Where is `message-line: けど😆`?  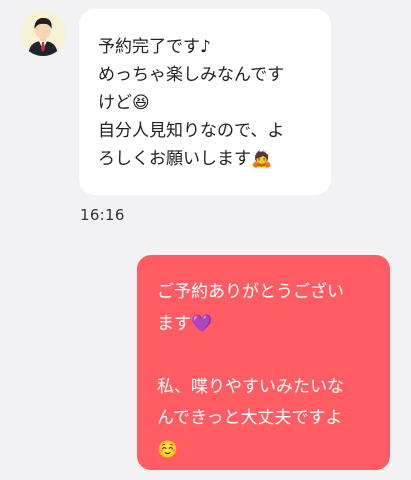
message-line: けど😆 is located at coordinates (124, 103).